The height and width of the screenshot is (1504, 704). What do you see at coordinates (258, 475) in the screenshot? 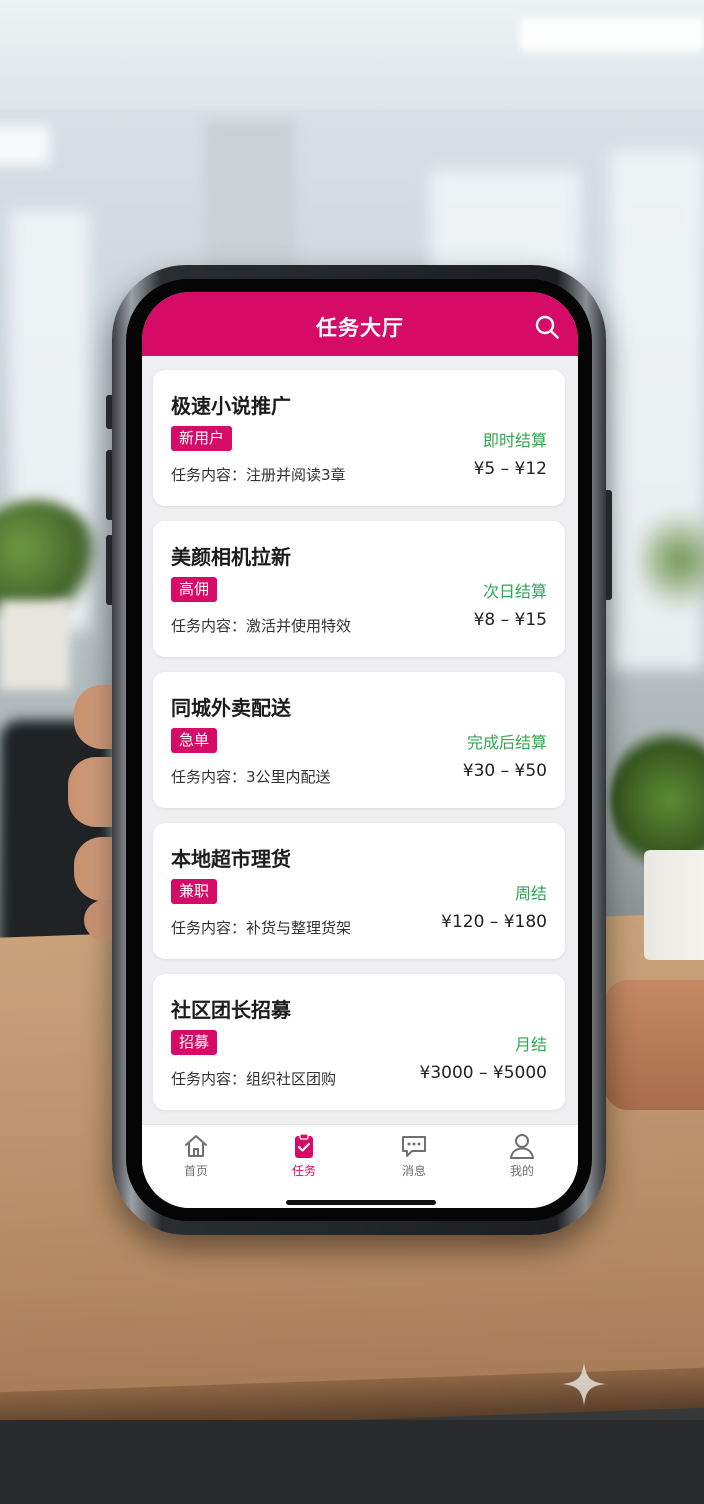
I see `task-content: 任务内容：注册并阅读3章` at bounding box center [258, 475].